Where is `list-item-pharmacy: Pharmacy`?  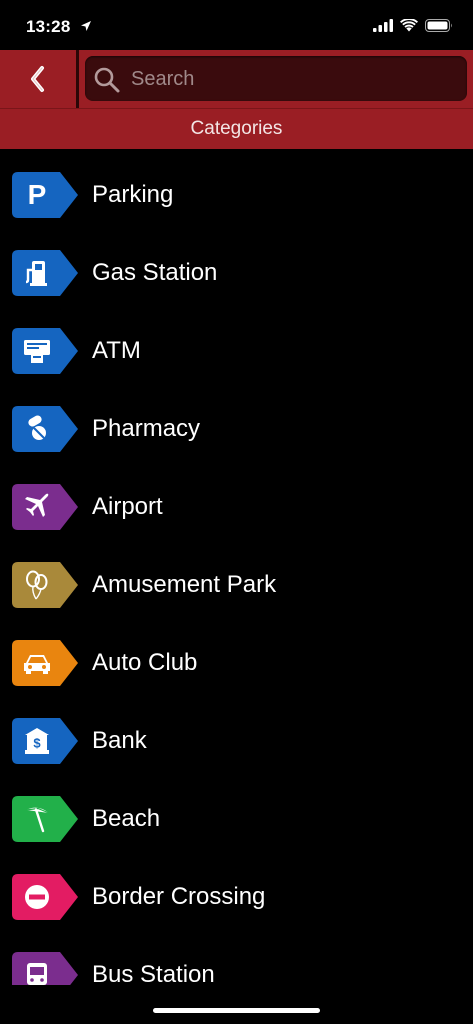
list-item-pharmacy: Pharmacy is located at coordinates (236, 429).